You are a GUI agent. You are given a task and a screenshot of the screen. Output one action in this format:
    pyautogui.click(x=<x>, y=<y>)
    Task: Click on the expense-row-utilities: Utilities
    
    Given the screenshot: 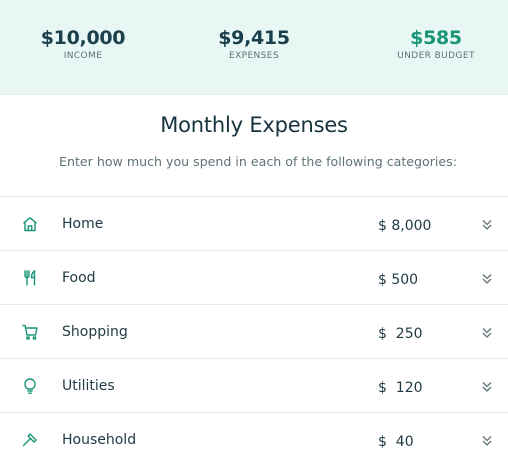 What is the action you would take?
    pyautogui.click(x=254, y=385)
    